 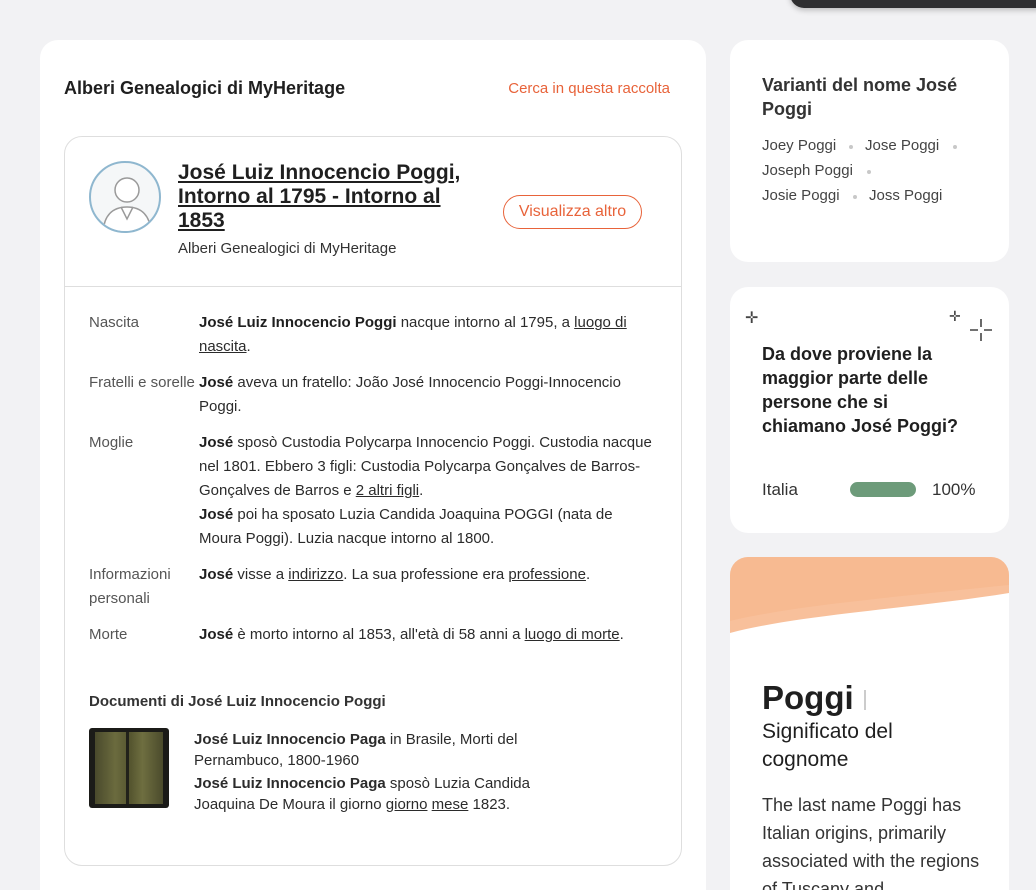 What do you see at coordinates (108, 634) in the screenshot?
I see `fact-label: Morte` at bounding box center [108, 634].